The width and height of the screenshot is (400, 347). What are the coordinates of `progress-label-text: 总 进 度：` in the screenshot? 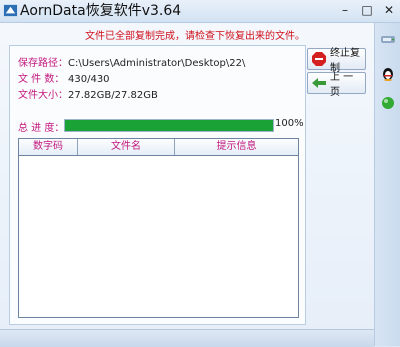 It's located at (41, 128).